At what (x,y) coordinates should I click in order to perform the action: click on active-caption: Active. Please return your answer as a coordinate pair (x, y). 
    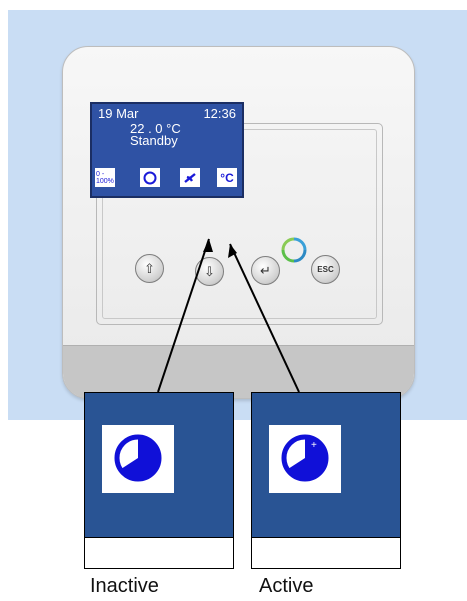
    Looking at the image, I should click on (286, 586).